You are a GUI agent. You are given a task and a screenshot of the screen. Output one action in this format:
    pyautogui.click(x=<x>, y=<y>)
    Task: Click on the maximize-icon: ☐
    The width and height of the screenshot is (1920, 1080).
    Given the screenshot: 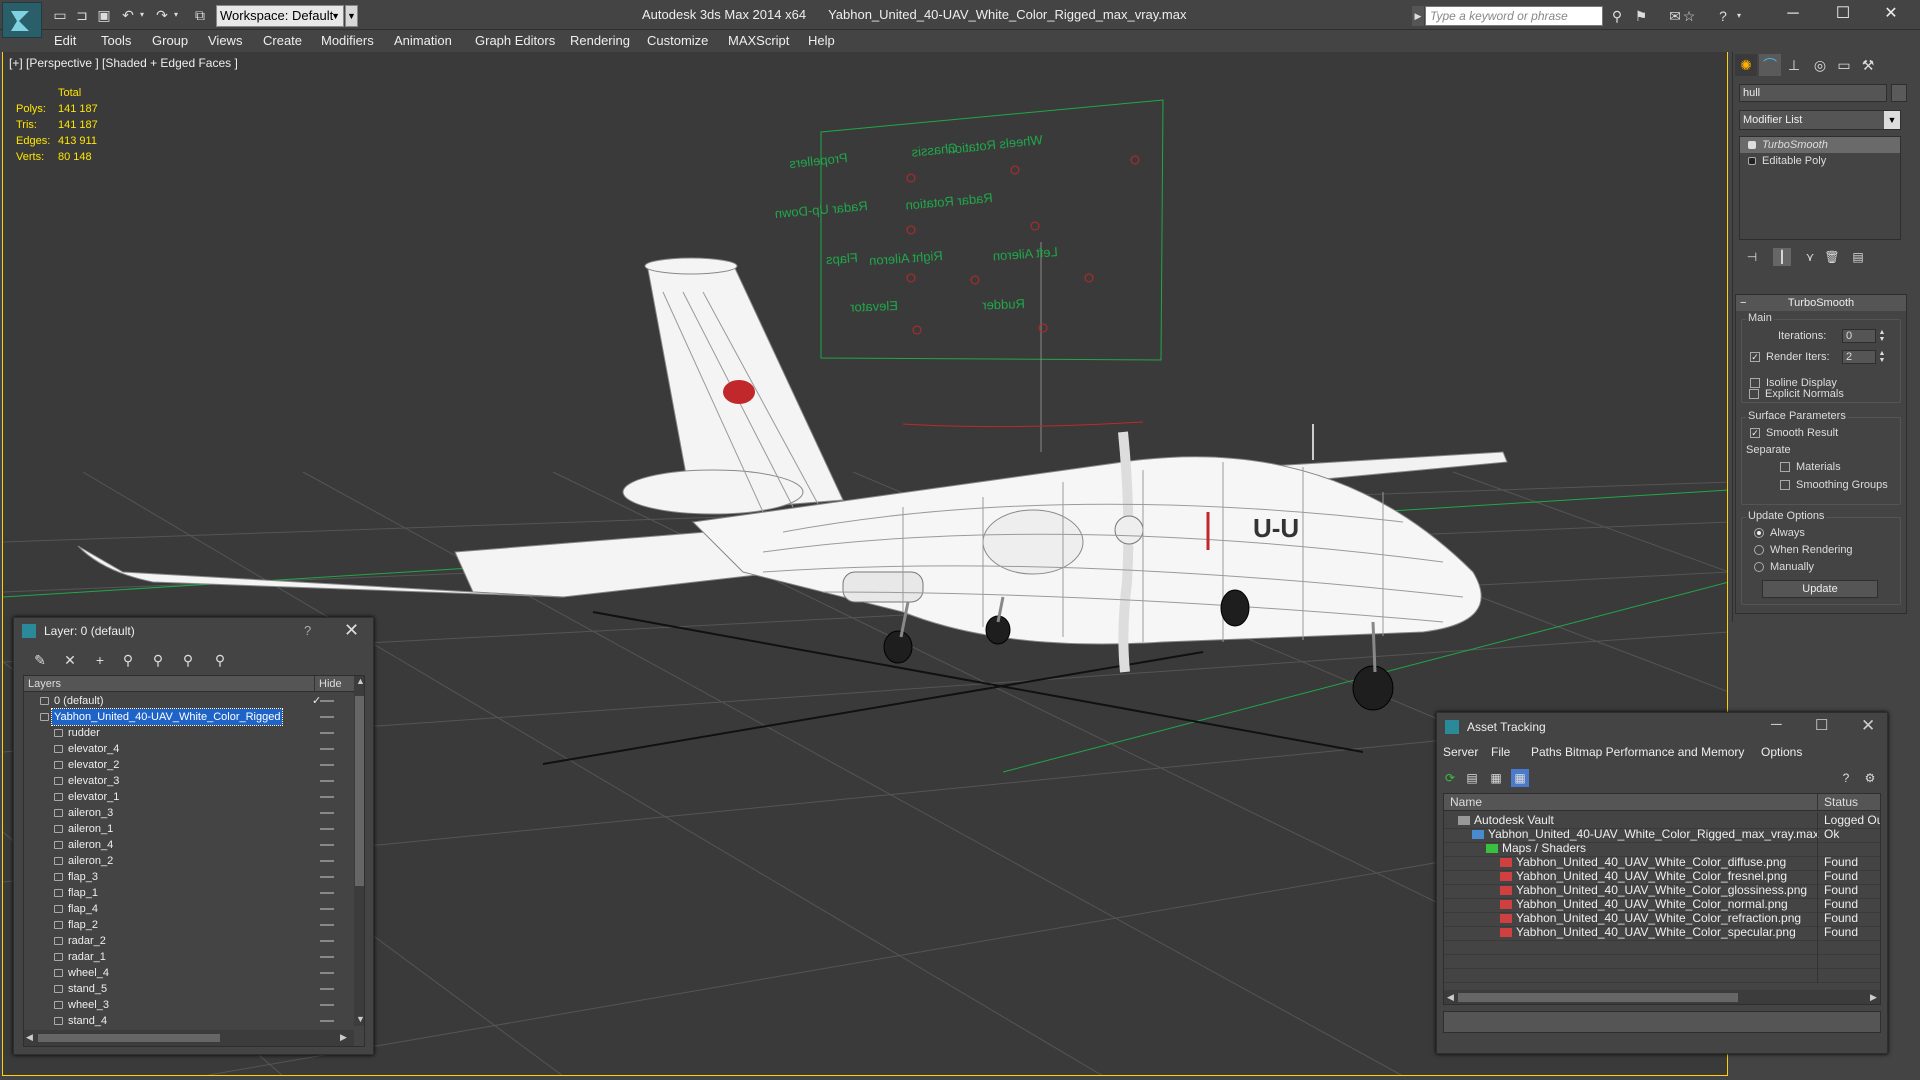 What is the action you would take?
    pyautogui.click(x=1843, y=14)
    